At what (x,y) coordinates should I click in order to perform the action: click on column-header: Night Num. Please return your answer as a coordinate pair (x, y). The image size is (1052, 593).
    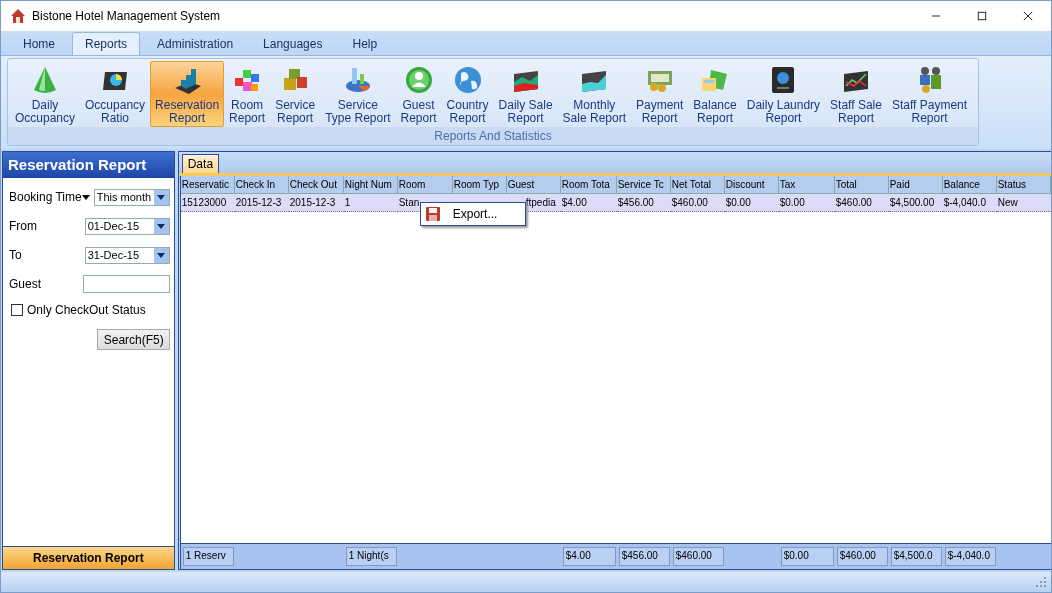
    Looking at the image, I should click on (370, 185).